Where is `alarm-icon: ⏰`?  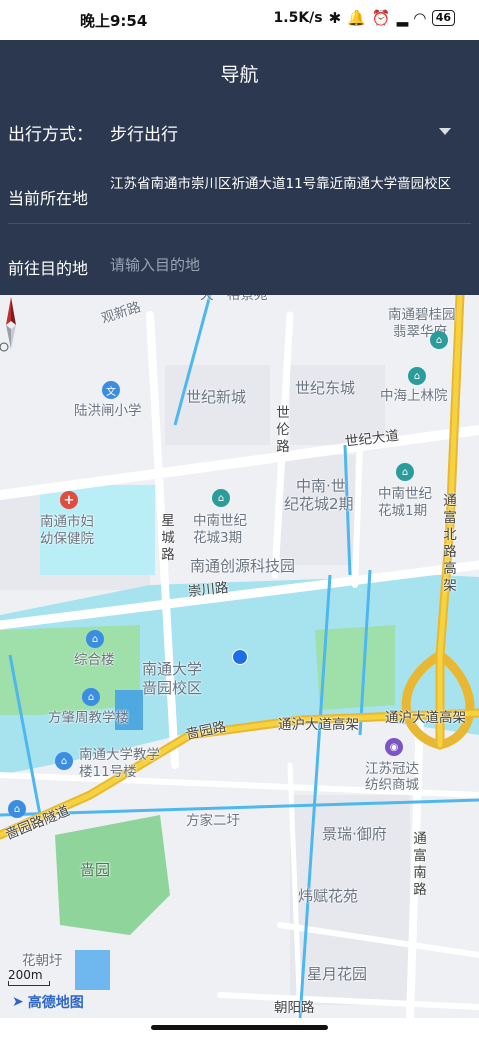
alarm-icon: ⏰ is located at coordinates (381, 18).